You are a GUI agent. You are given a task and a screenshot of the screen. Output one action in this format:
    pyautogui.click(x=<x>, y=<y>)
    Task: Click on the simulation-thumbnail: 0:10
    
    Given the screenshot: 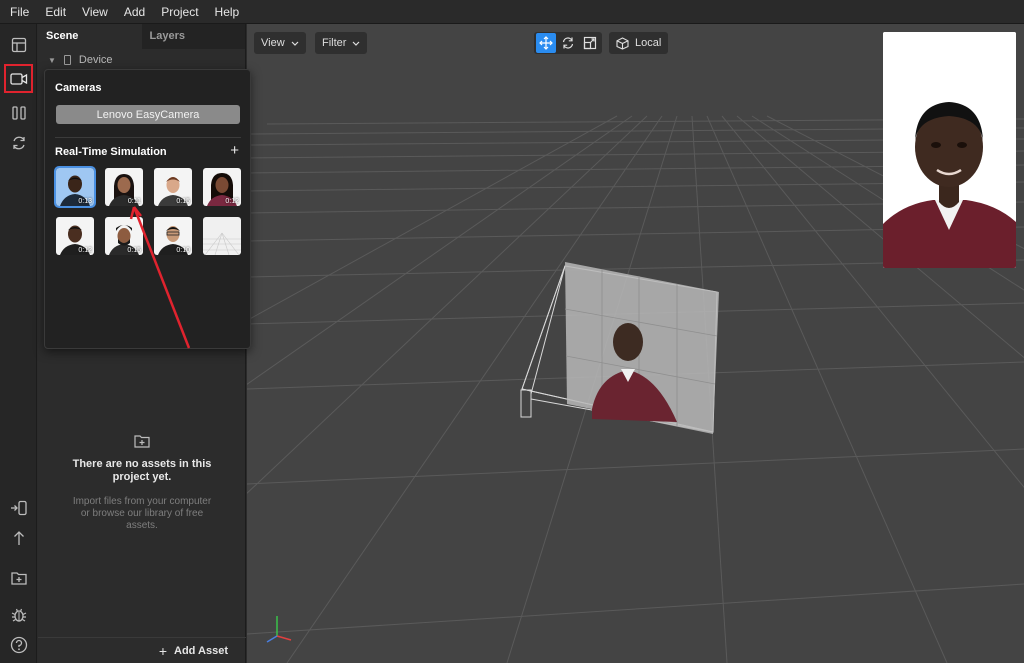 What is the action you would take?
    pyautogui.click(x=173, y=236)
    